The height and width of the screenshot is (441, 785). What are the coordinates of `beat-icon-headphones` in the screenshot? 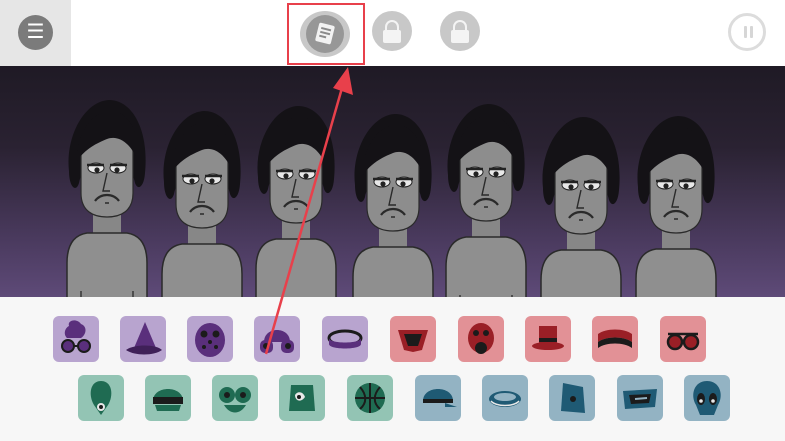 It's located at (277, 339).